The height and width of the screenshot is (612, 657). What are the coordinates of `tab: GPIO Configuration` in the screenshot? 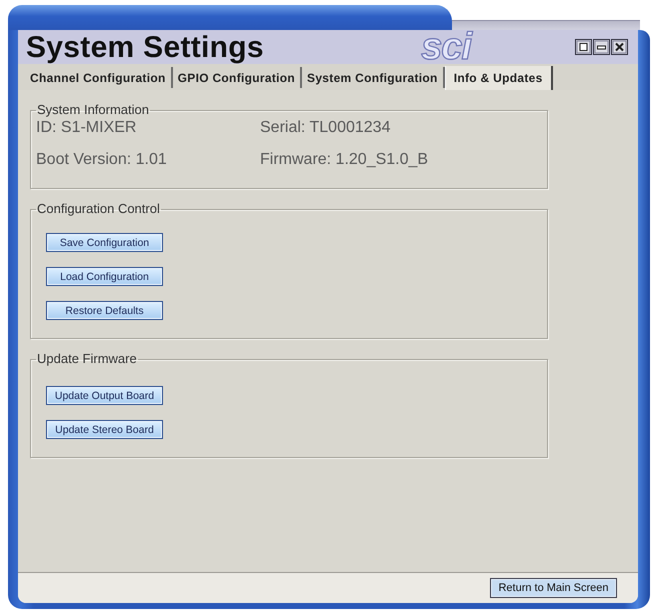 It's located at (237, 77).